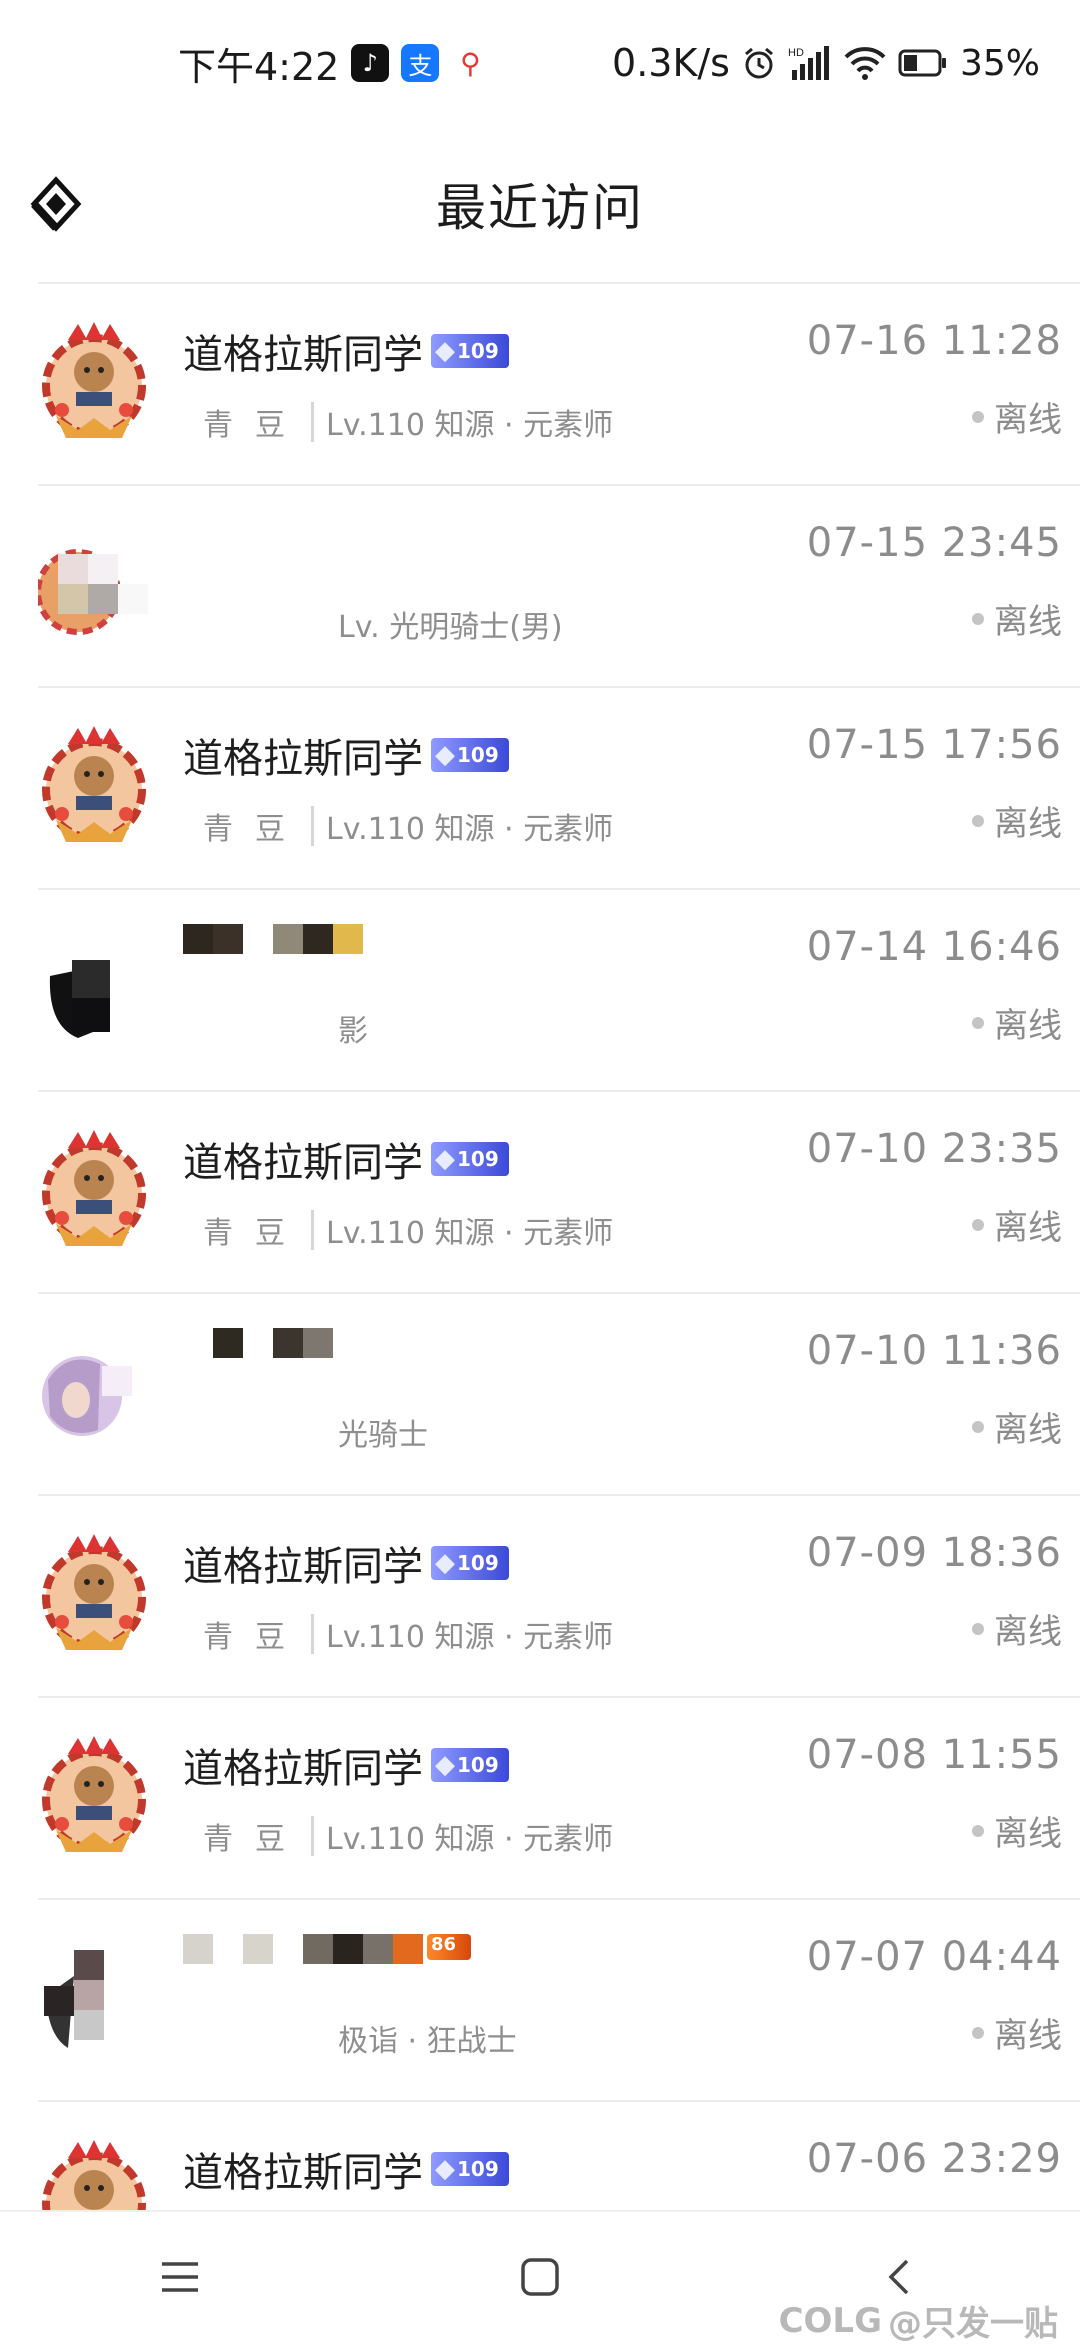  I want to click on visitor-info: 光骑士, so click(383, 1432).